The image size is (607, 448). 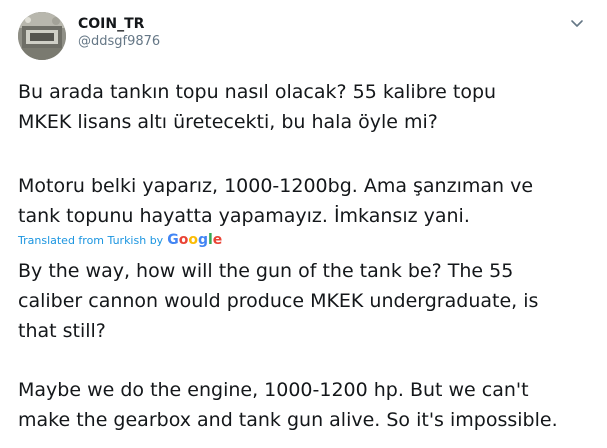 I want to click on avatar-image, so click(x=42, y=36).